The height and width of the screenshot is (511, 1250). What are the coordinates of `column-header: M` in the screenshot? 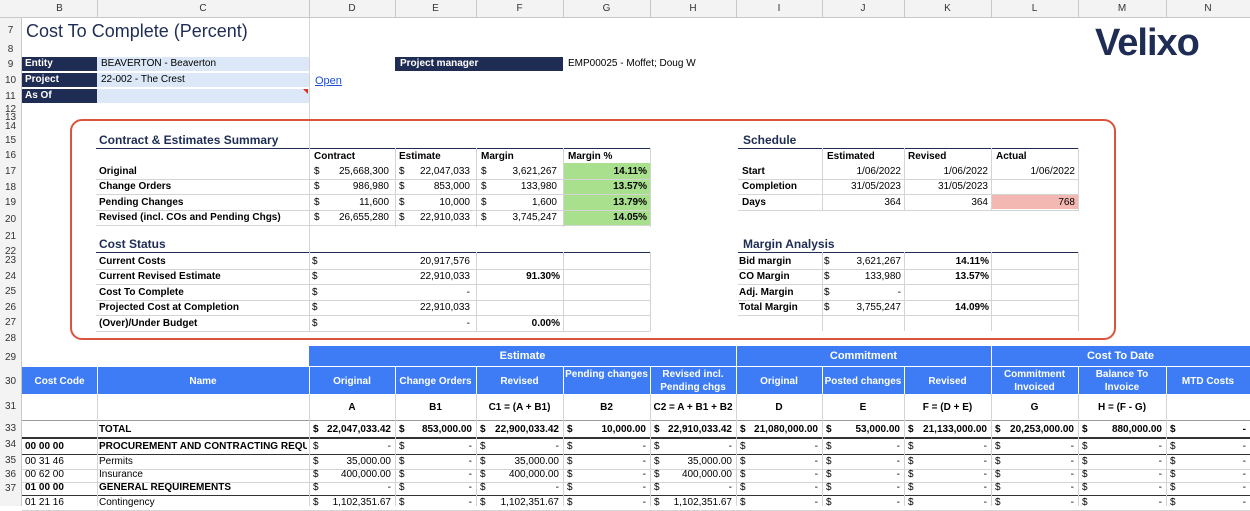 It's located at (1122, 8).